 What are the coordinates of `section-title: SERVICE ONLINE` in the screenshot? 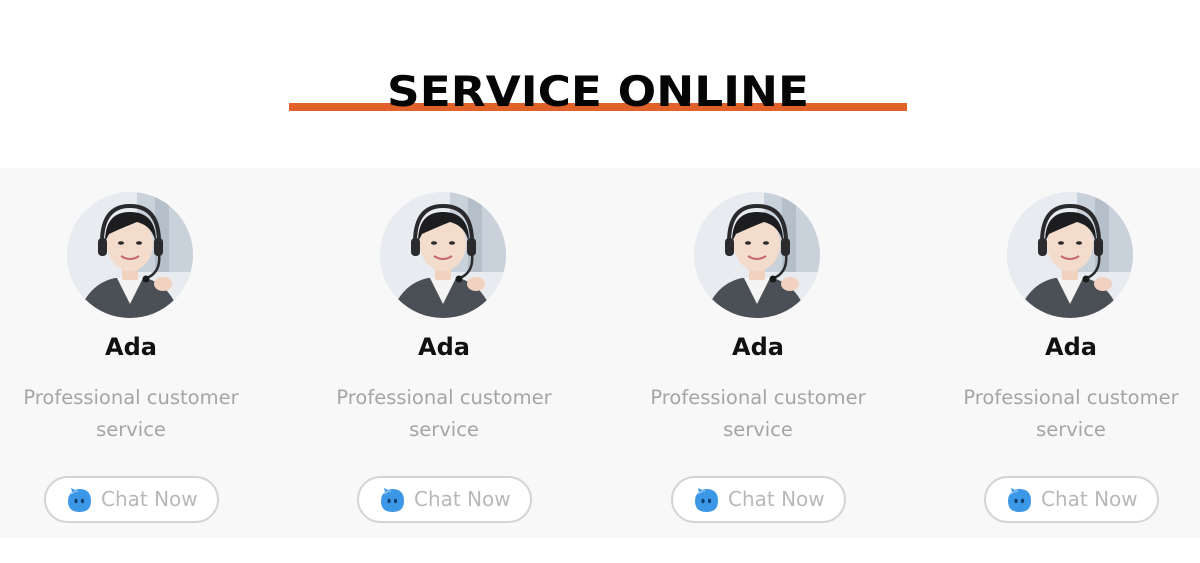 It's located at (598, 91).